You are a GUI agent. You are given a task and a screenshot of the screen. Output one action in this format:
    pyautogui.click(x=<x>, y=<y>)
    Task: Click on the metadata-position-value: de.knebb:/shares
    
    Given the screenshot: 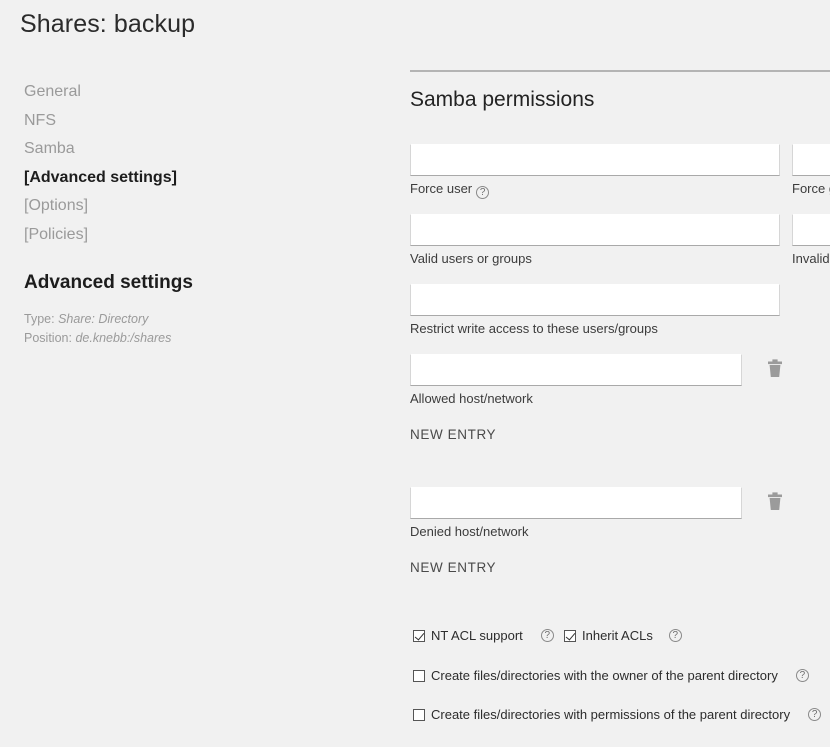 What is the action you would take?
    pyautogui.click(x=123, y=338)
    